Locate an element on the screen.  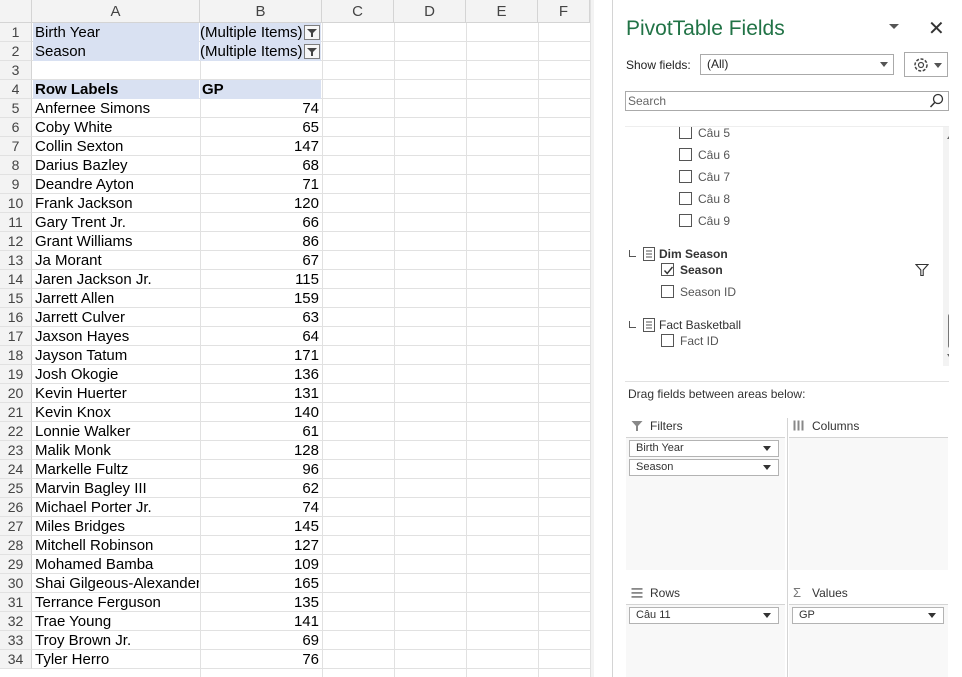
row-header: 19 is located at coordinates (16, 374).